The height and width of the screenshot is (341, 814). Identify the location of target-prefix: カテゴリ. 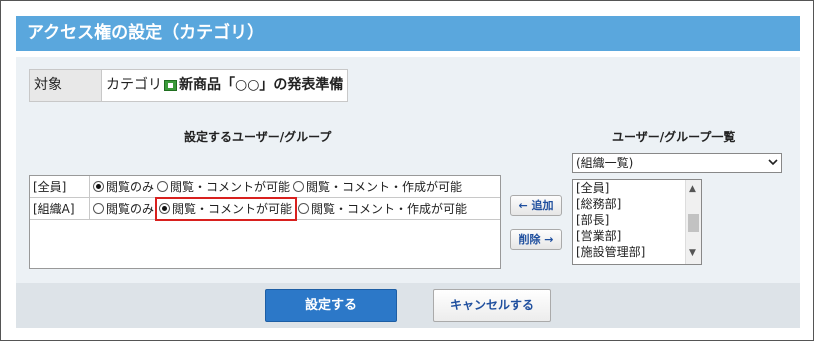
(134, 85).